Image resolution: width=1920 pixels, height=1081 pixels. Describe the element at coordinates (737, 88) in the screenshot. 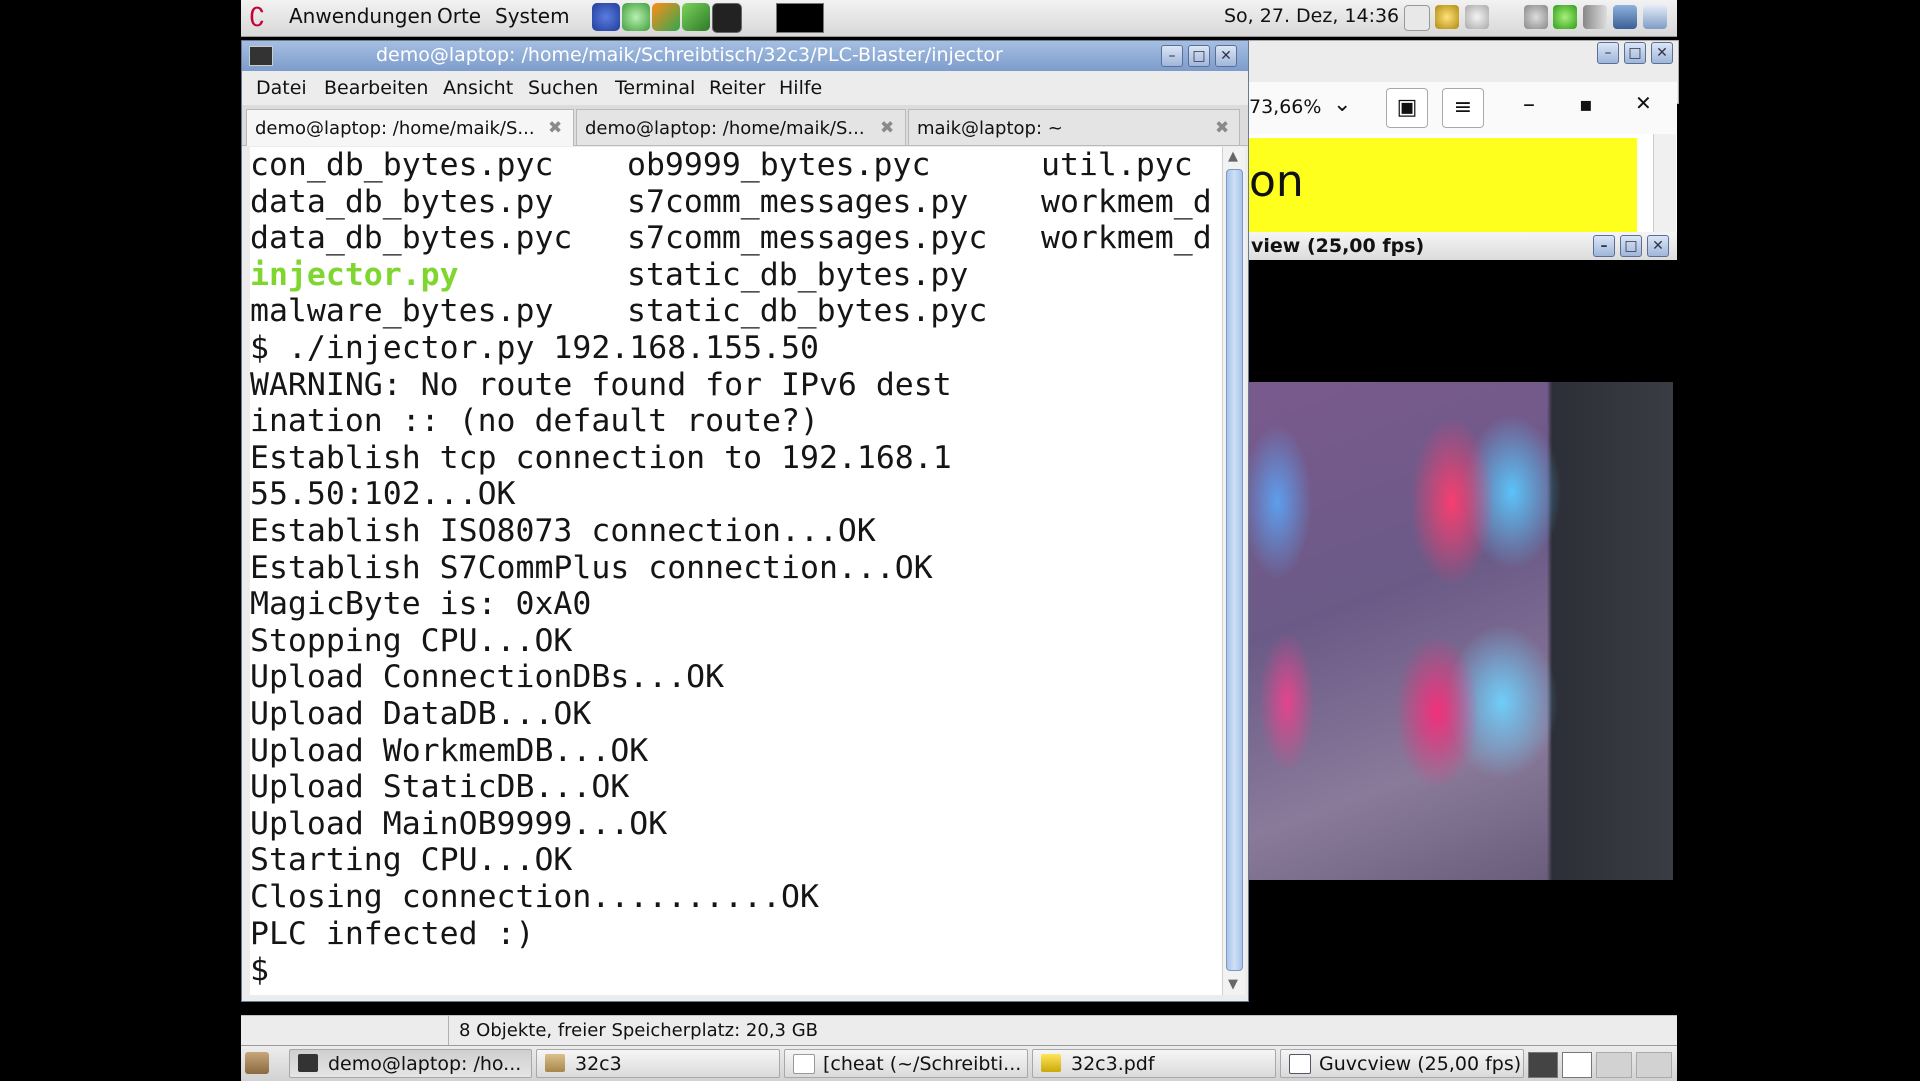

I see `menu-tabs: Reiter` at that location.